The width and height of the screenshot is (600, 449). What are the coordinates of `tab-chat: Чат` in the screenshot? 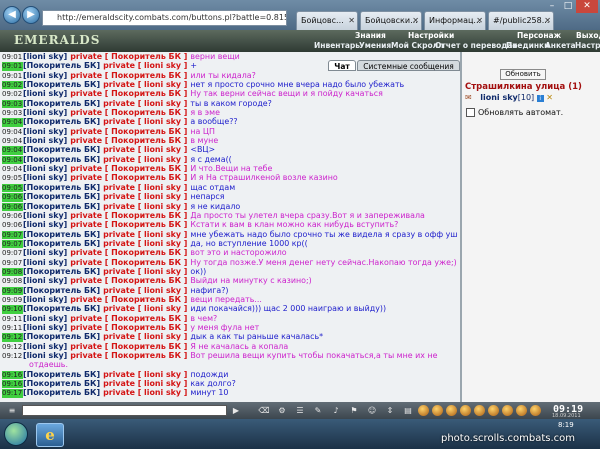 It's located at (342, 65).